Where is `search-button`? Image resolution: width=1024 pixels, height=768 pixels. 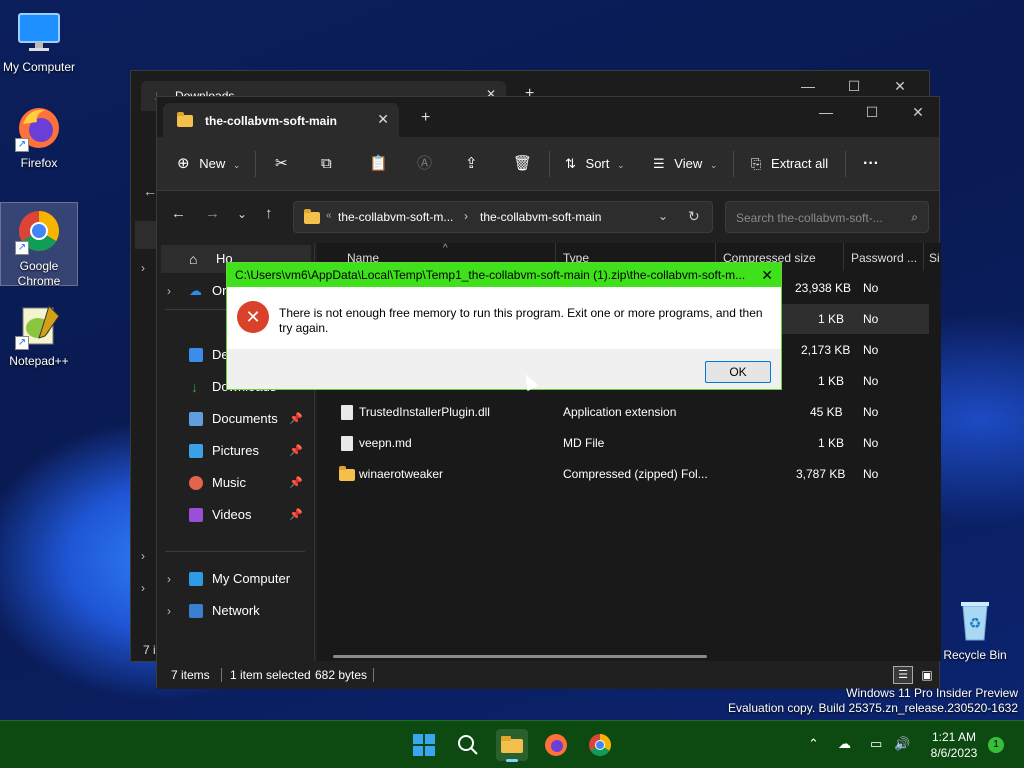 search-button is located at coordinates (468, 745).